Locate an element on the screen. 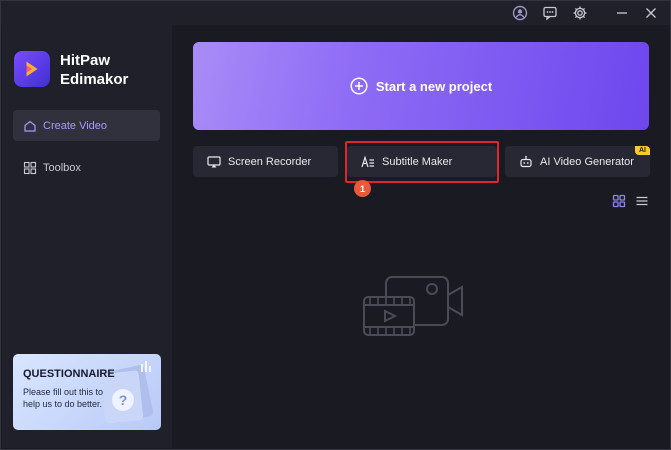 The width and height of the screenshot is (671, 450). app-name-line1: HitPaw is located at coordinates (85, 60).